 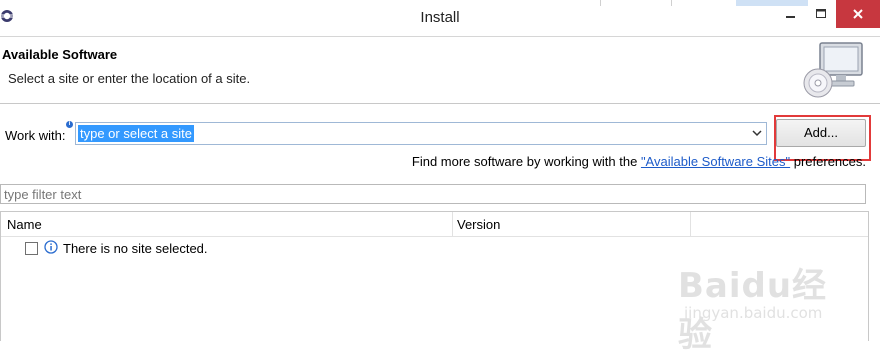 I want to click on computer-cd-icon, so click(x=833, y=70).